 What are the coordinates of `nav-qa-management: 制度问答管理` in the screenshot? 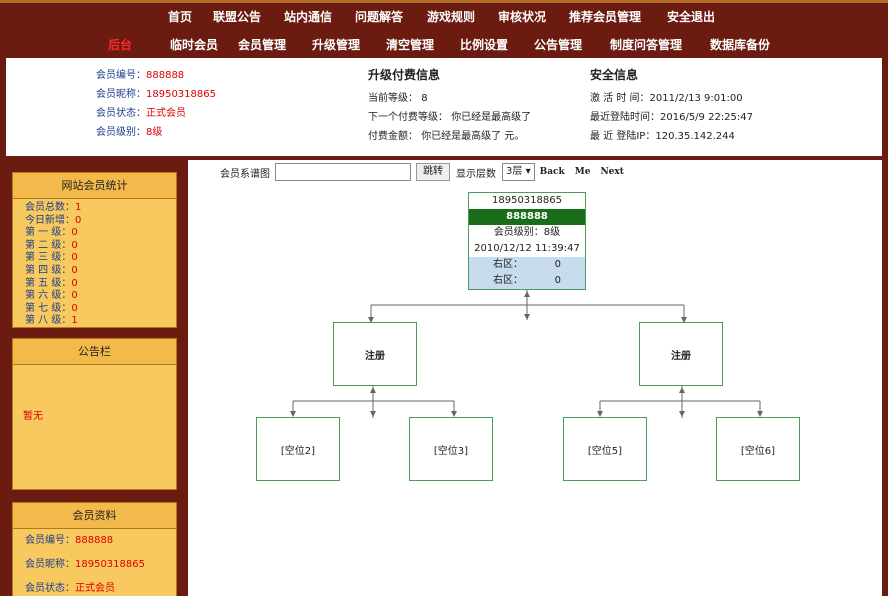 It's located at (646, 44).